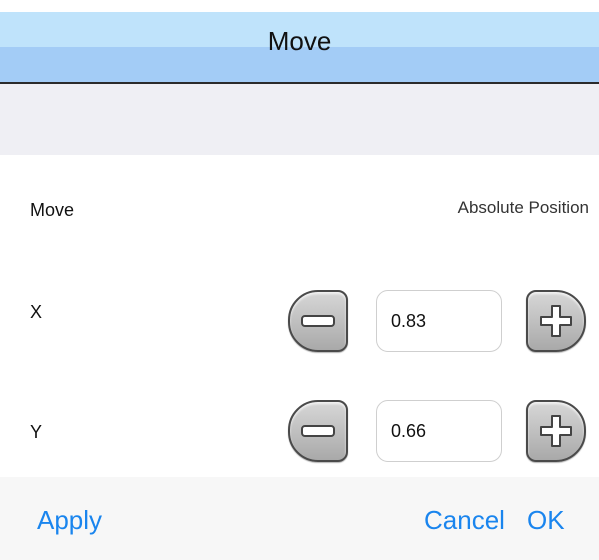 This screenshot has height=560, width=599. Describe the element at coordinates (439, 321) in the screenshot. I see `x-value-input` at that location.